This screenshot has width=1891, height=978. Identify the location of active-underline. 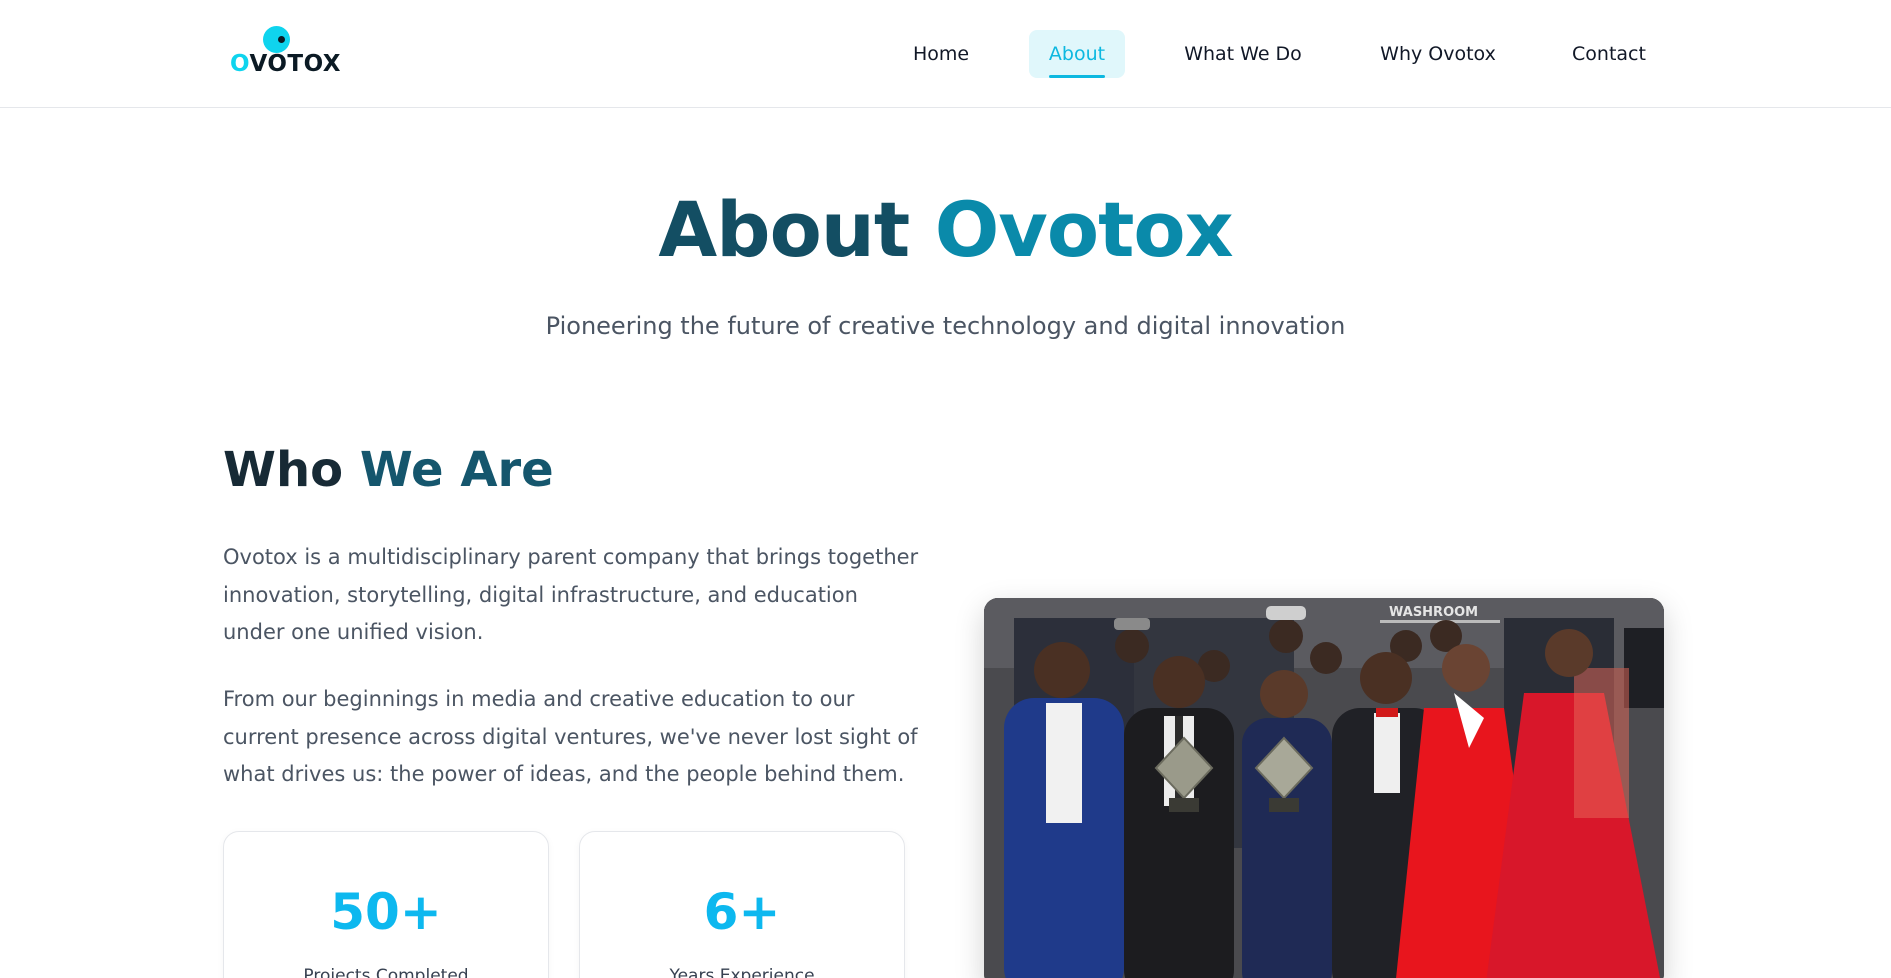
(1077, 76).